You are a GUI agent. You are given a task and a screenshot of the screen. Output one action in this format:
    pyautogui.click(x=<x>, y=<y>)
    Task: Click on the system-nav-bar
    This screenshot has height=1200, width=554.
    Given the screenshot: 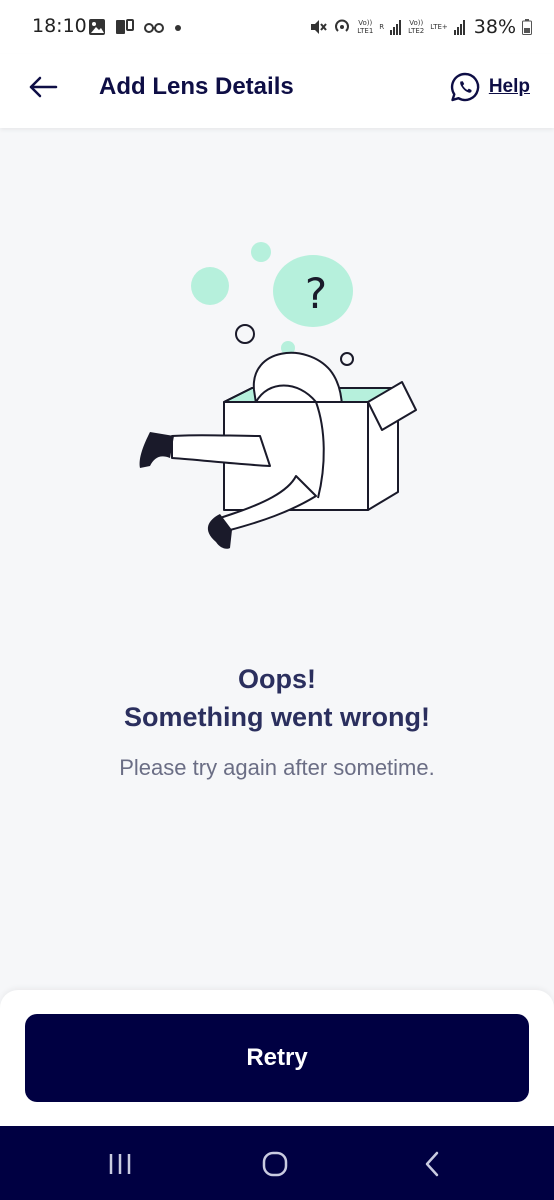 What is the action you would take?
    pyautogui.click(x=277, y=1163)
    